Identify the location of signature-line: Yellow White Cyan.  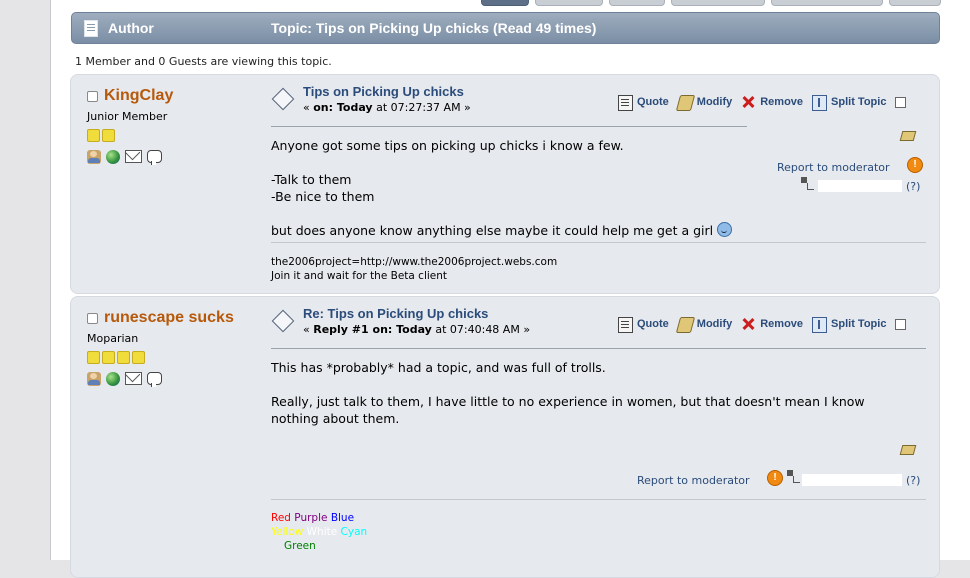
(319, 532).